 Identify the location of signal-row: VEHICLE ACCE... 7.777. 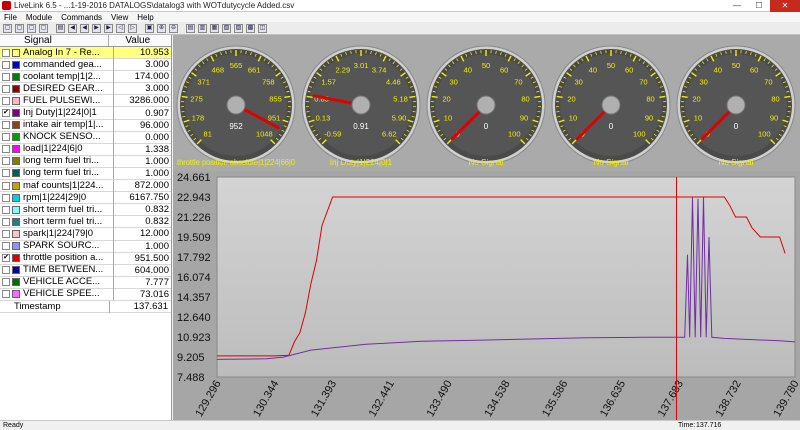
(85, 282).